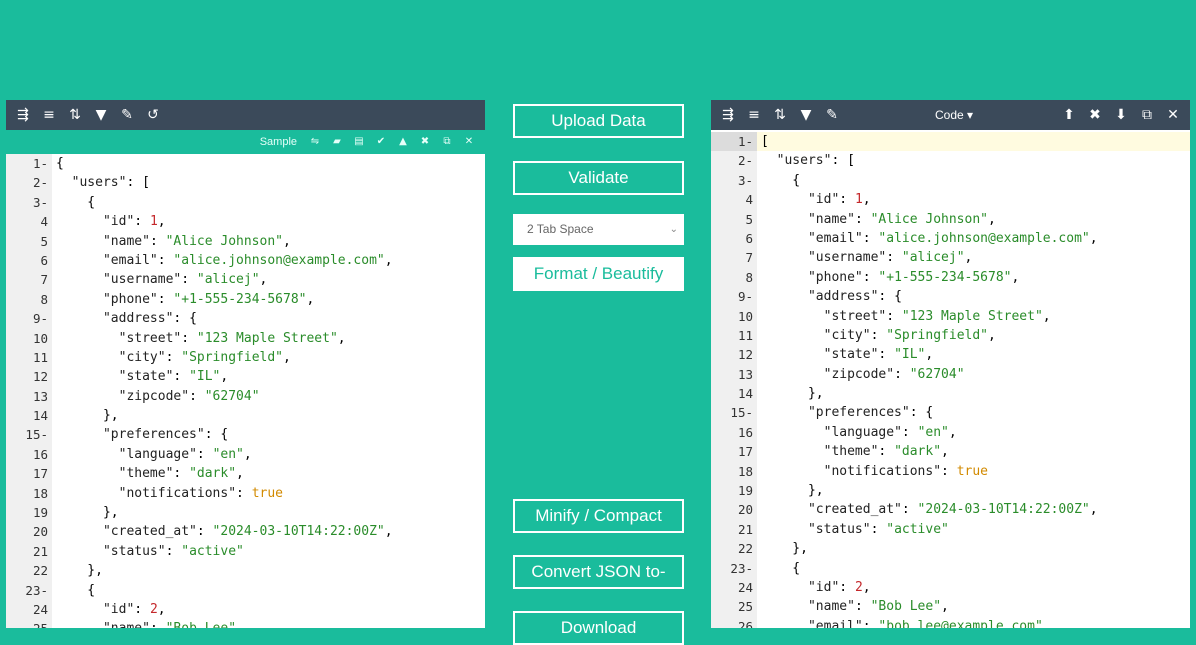 This screenshot has height=645, width=1196. Describe the element at coordinates (954, 115) in the screenshot. I see `code-mode-select: Code ▾` at that location.